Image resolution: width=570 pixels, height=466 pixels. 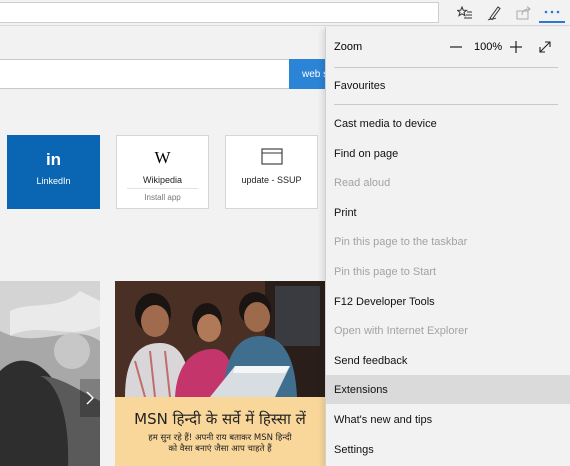 What do you see at coordinates (145, 74) in the screenshot?
I see `web-search-input` at bounding box center [145, 74].